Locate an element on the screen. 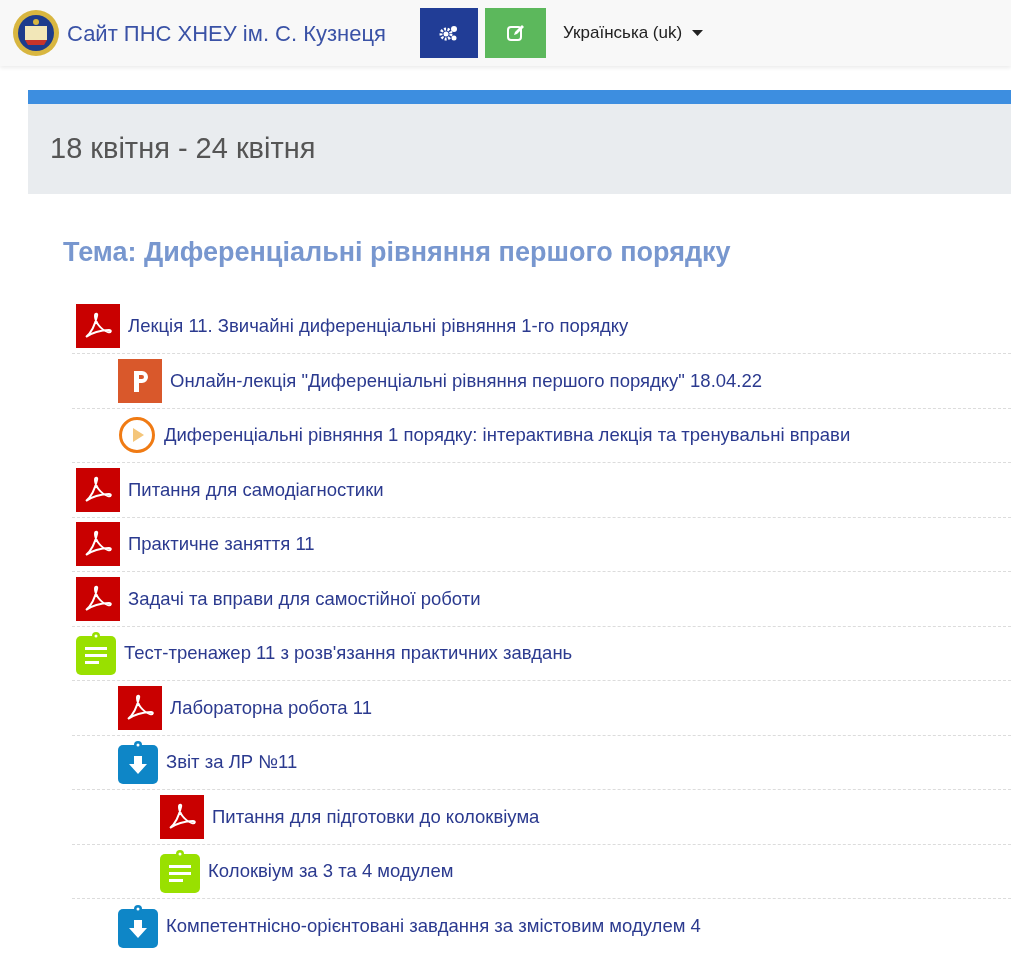 Image resolution: width=1011 pixels, height=955 pixels. activity-link: Питання для підготовки до колоквіума is located at coordinates (376, 816).